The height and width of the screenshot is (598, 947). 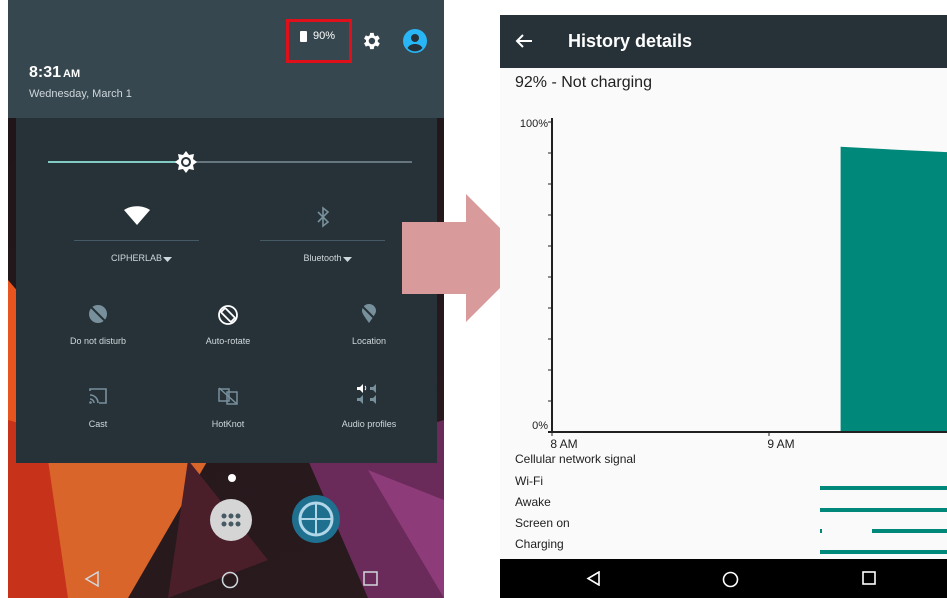 I want to click on brightness-fill, so click(x=117, y=162).